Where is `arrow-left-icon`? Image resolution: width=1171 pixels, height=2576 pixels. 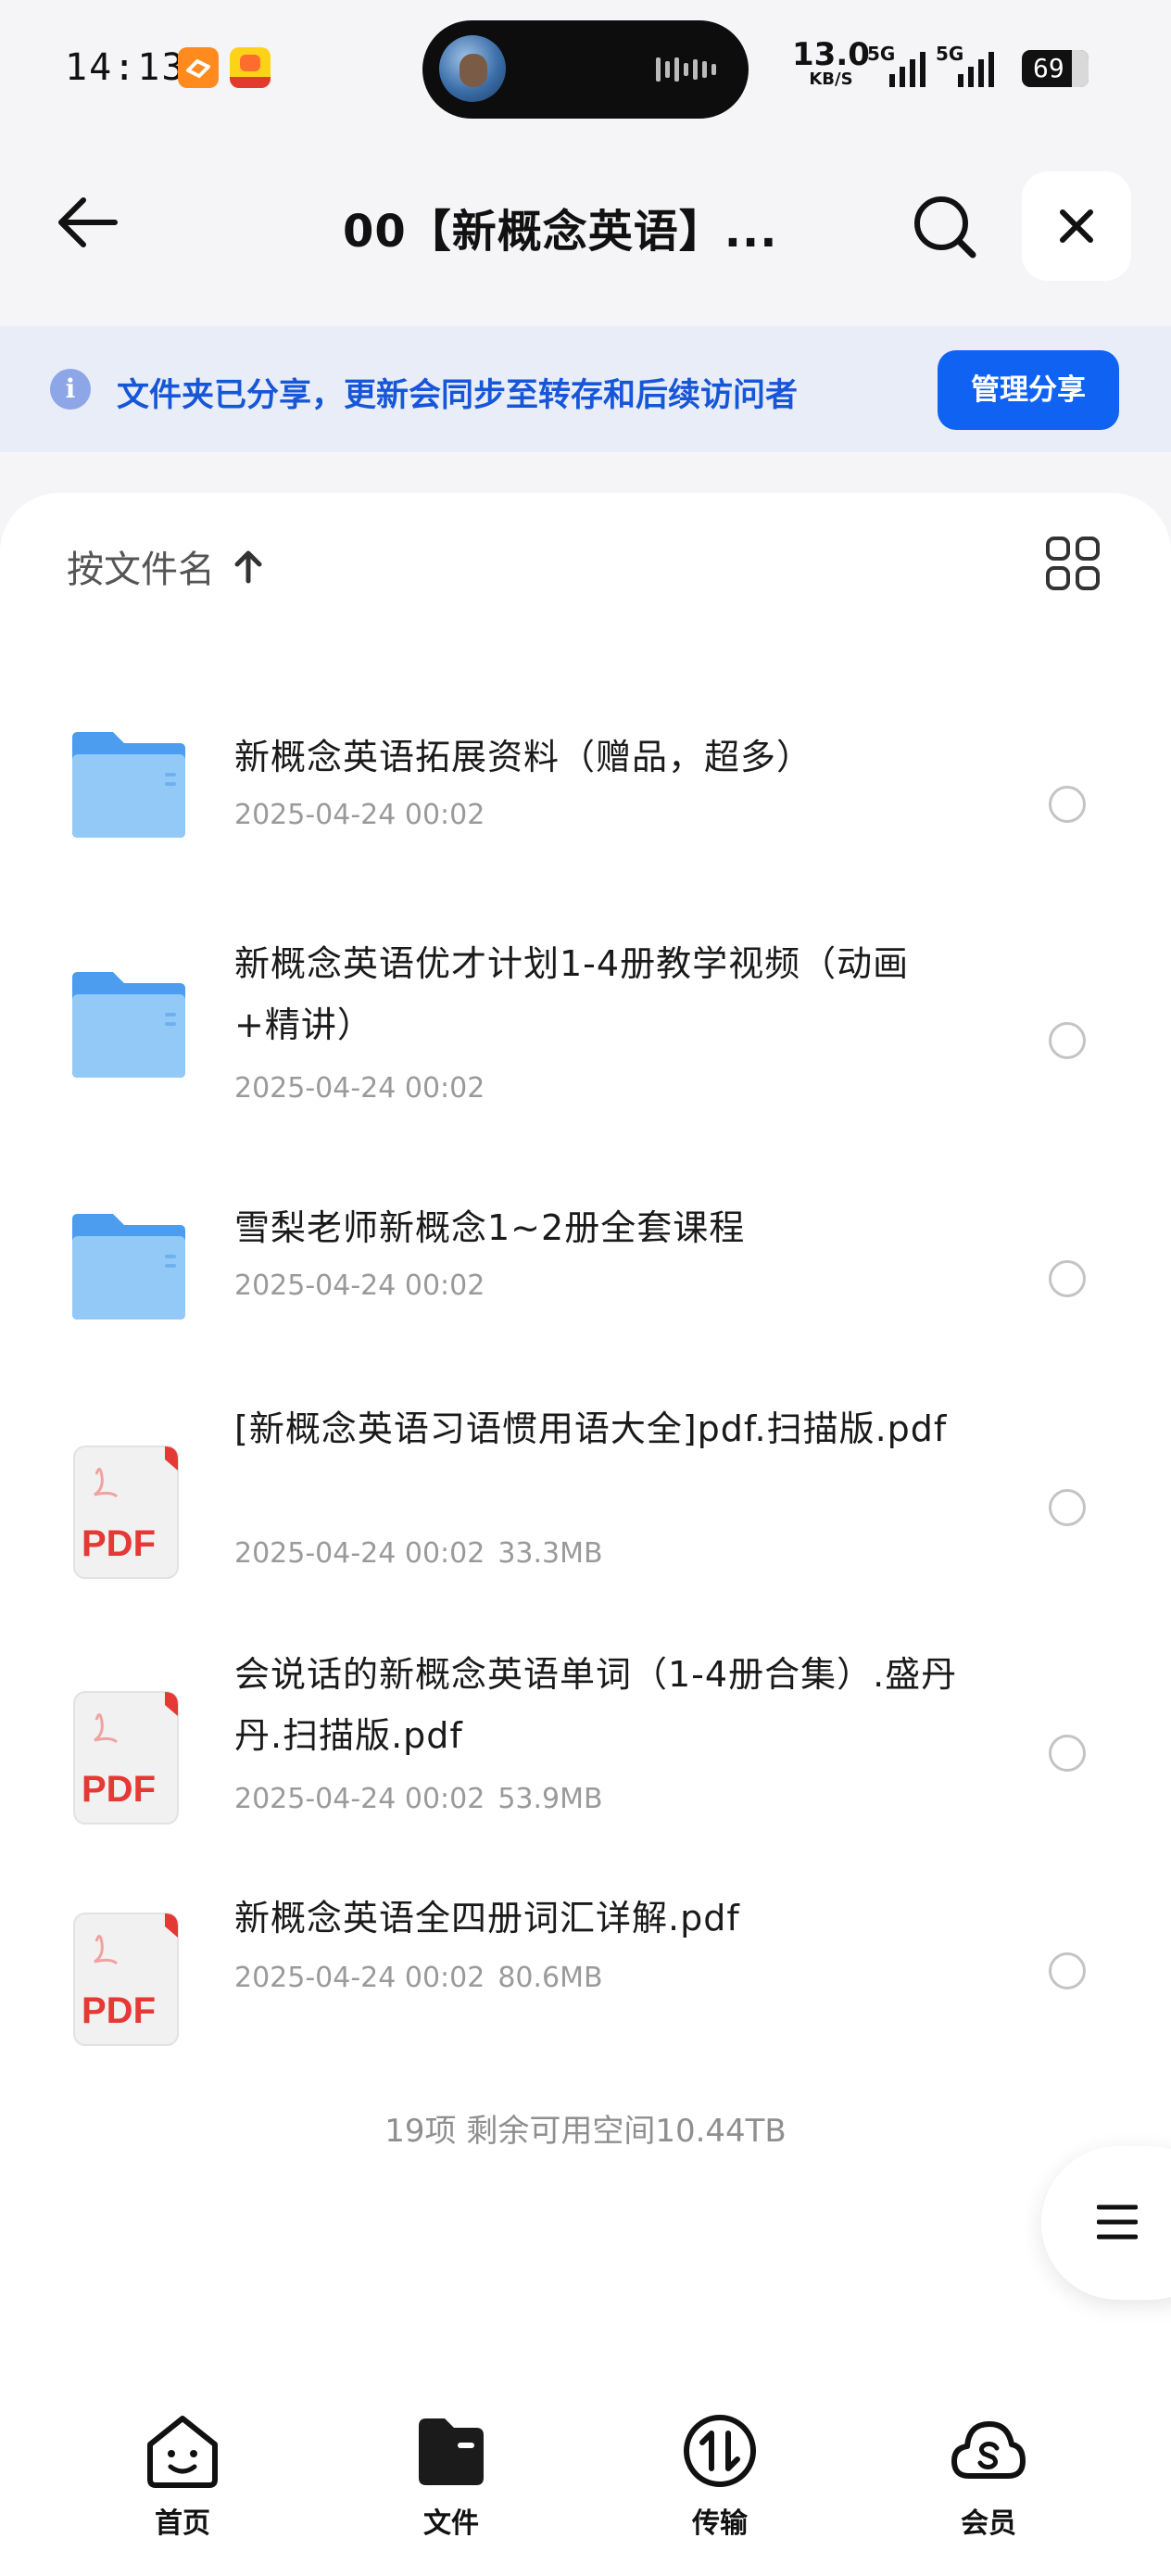
arrow-left-icon is located at coordinates (88, 222).